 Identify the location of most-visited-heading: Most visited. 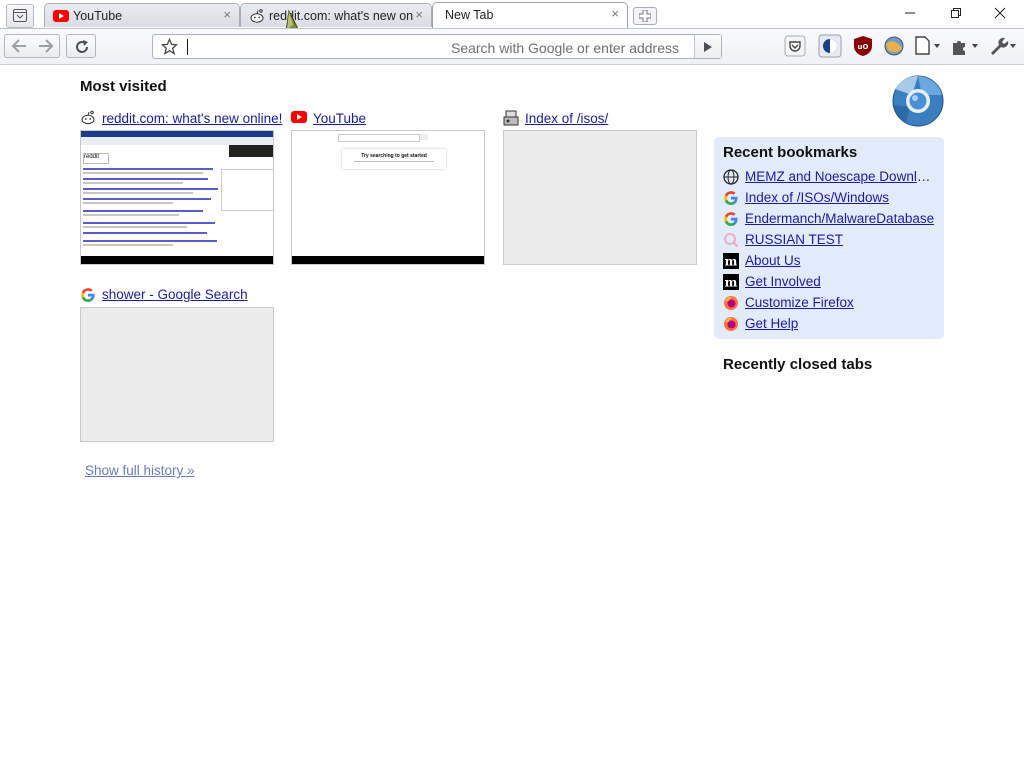
(123, 86).